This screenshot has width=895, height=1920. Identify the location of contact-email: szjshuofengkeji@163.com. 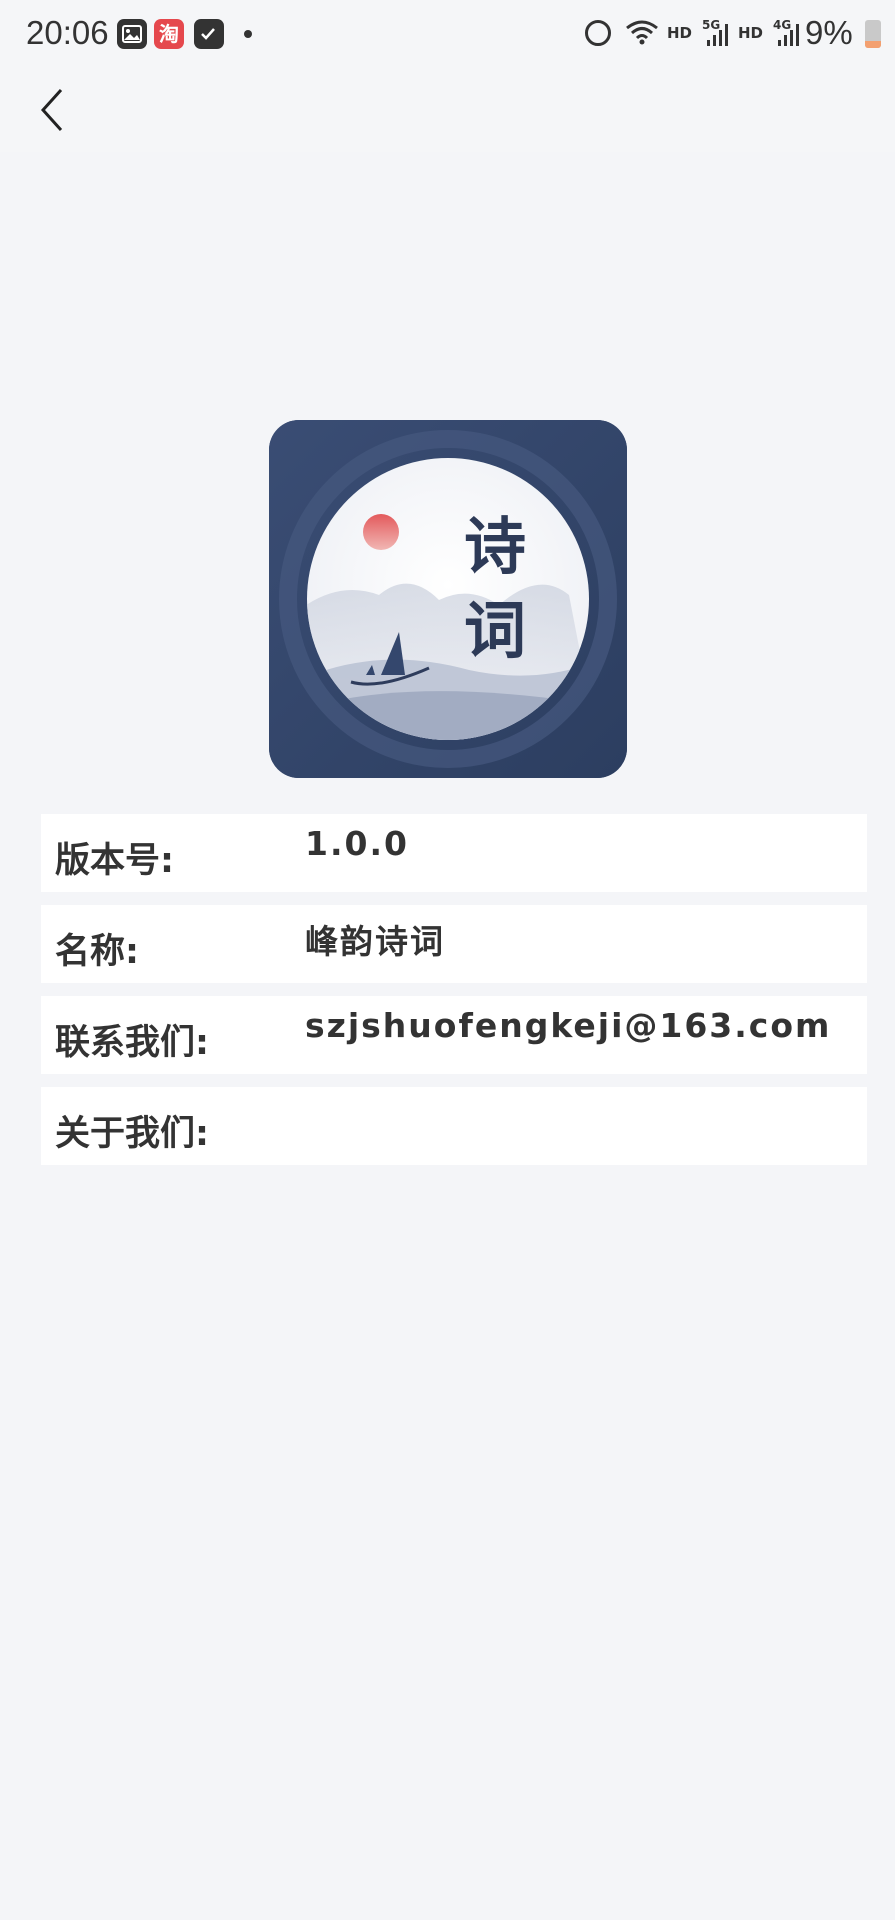
(568, 1025).